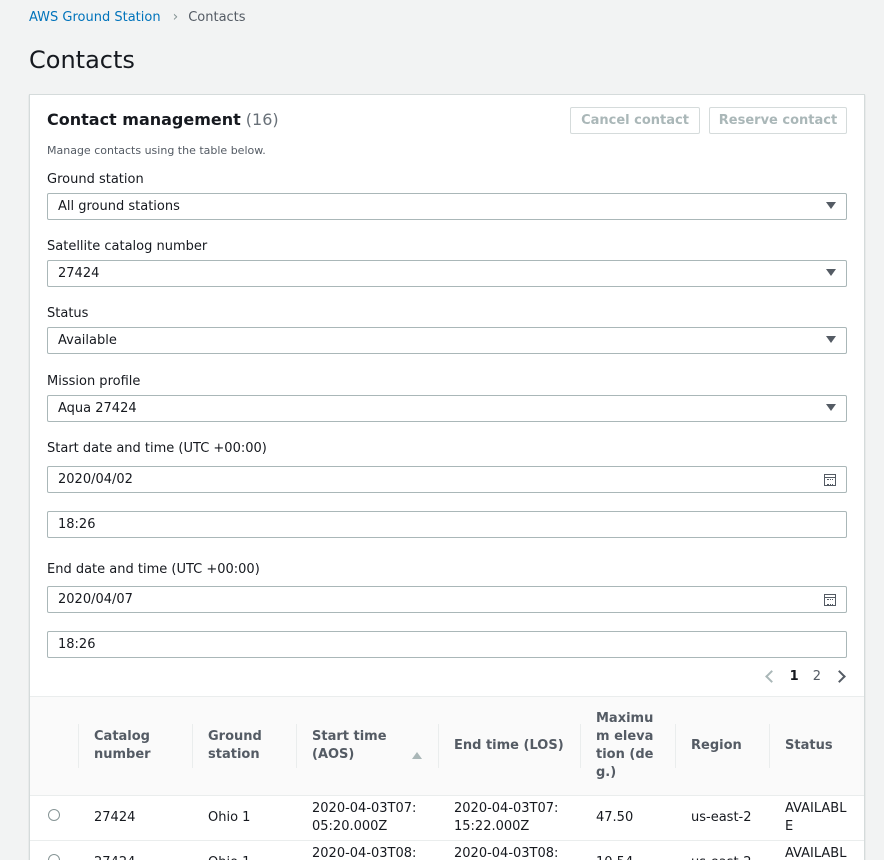  I want to click on cancel-contact-button: Cancel contact, so click(635, 120).